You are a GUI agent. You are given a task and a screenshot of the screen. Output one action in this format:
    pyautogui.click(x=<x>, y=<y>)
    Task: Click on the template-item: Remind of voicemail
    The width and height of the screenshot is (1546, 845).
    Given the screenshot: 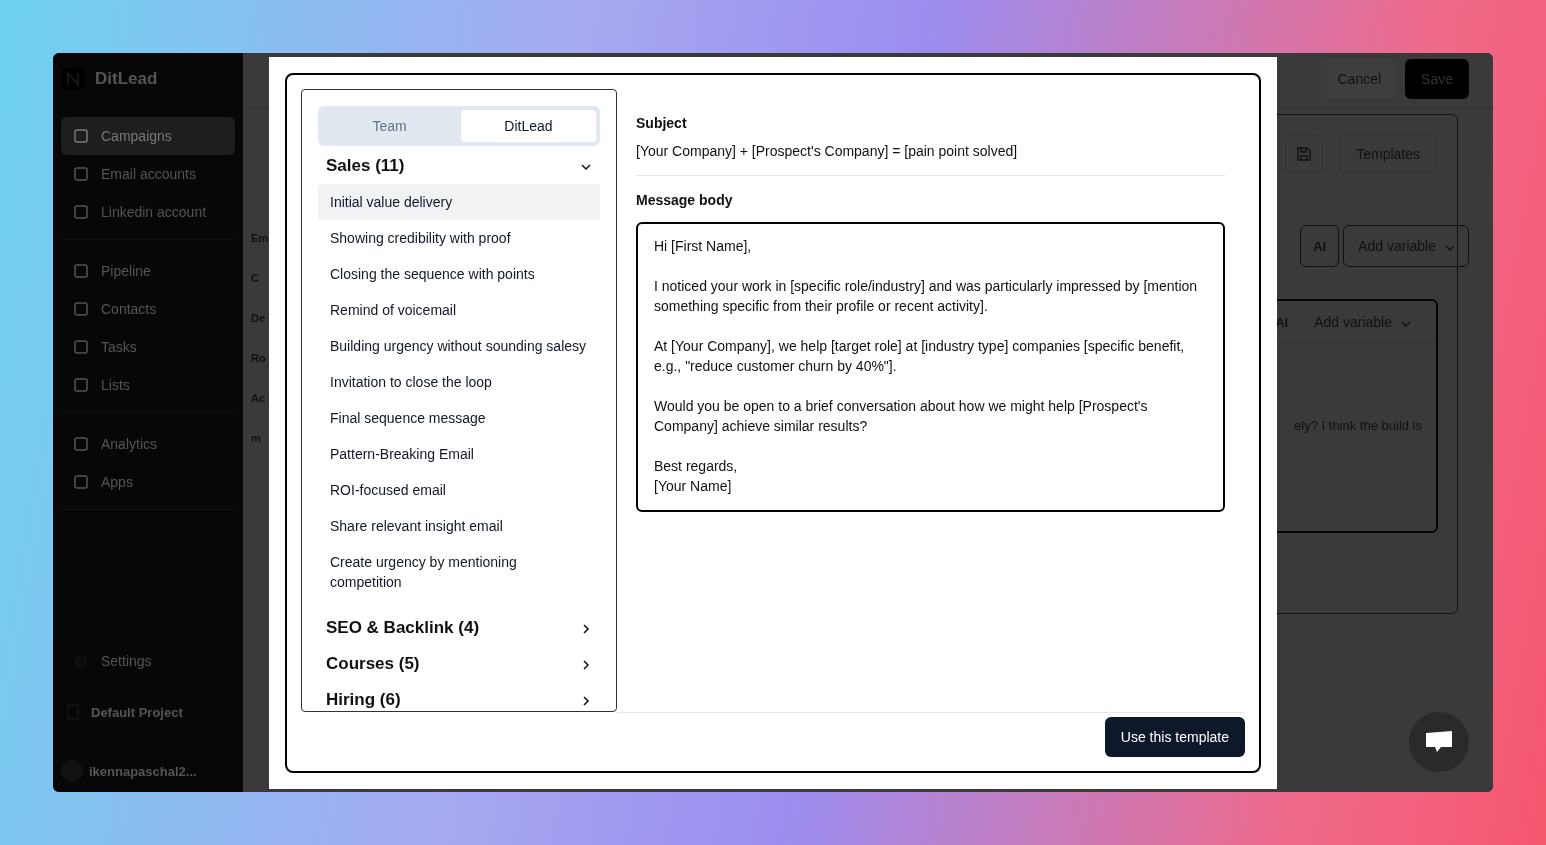 What is the action you would take?
    pyautogui.click(x=459, y=310)
    